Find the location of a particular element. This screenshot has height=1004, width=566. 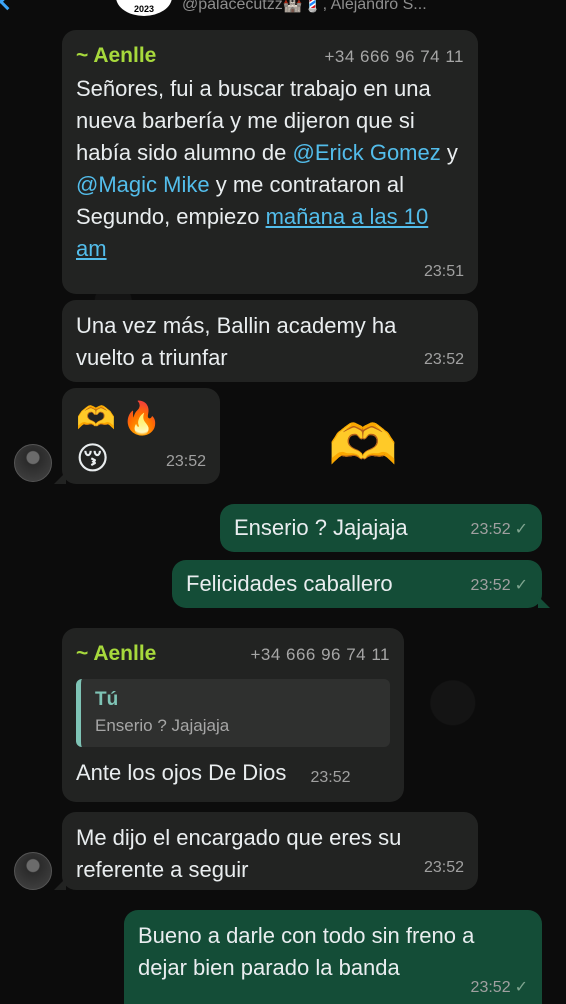

message-text: Felicidades caballero is located at coordinates (289, 583).